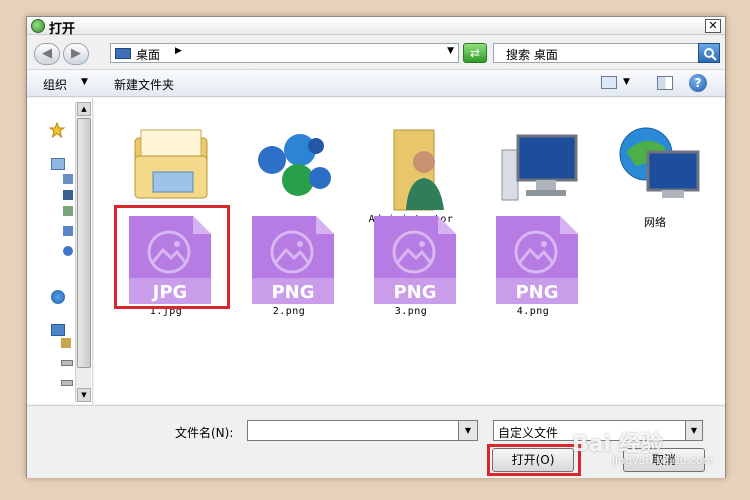 This screenshot has width=750, height=500. I want to click on filename-input, so click(362, 430).